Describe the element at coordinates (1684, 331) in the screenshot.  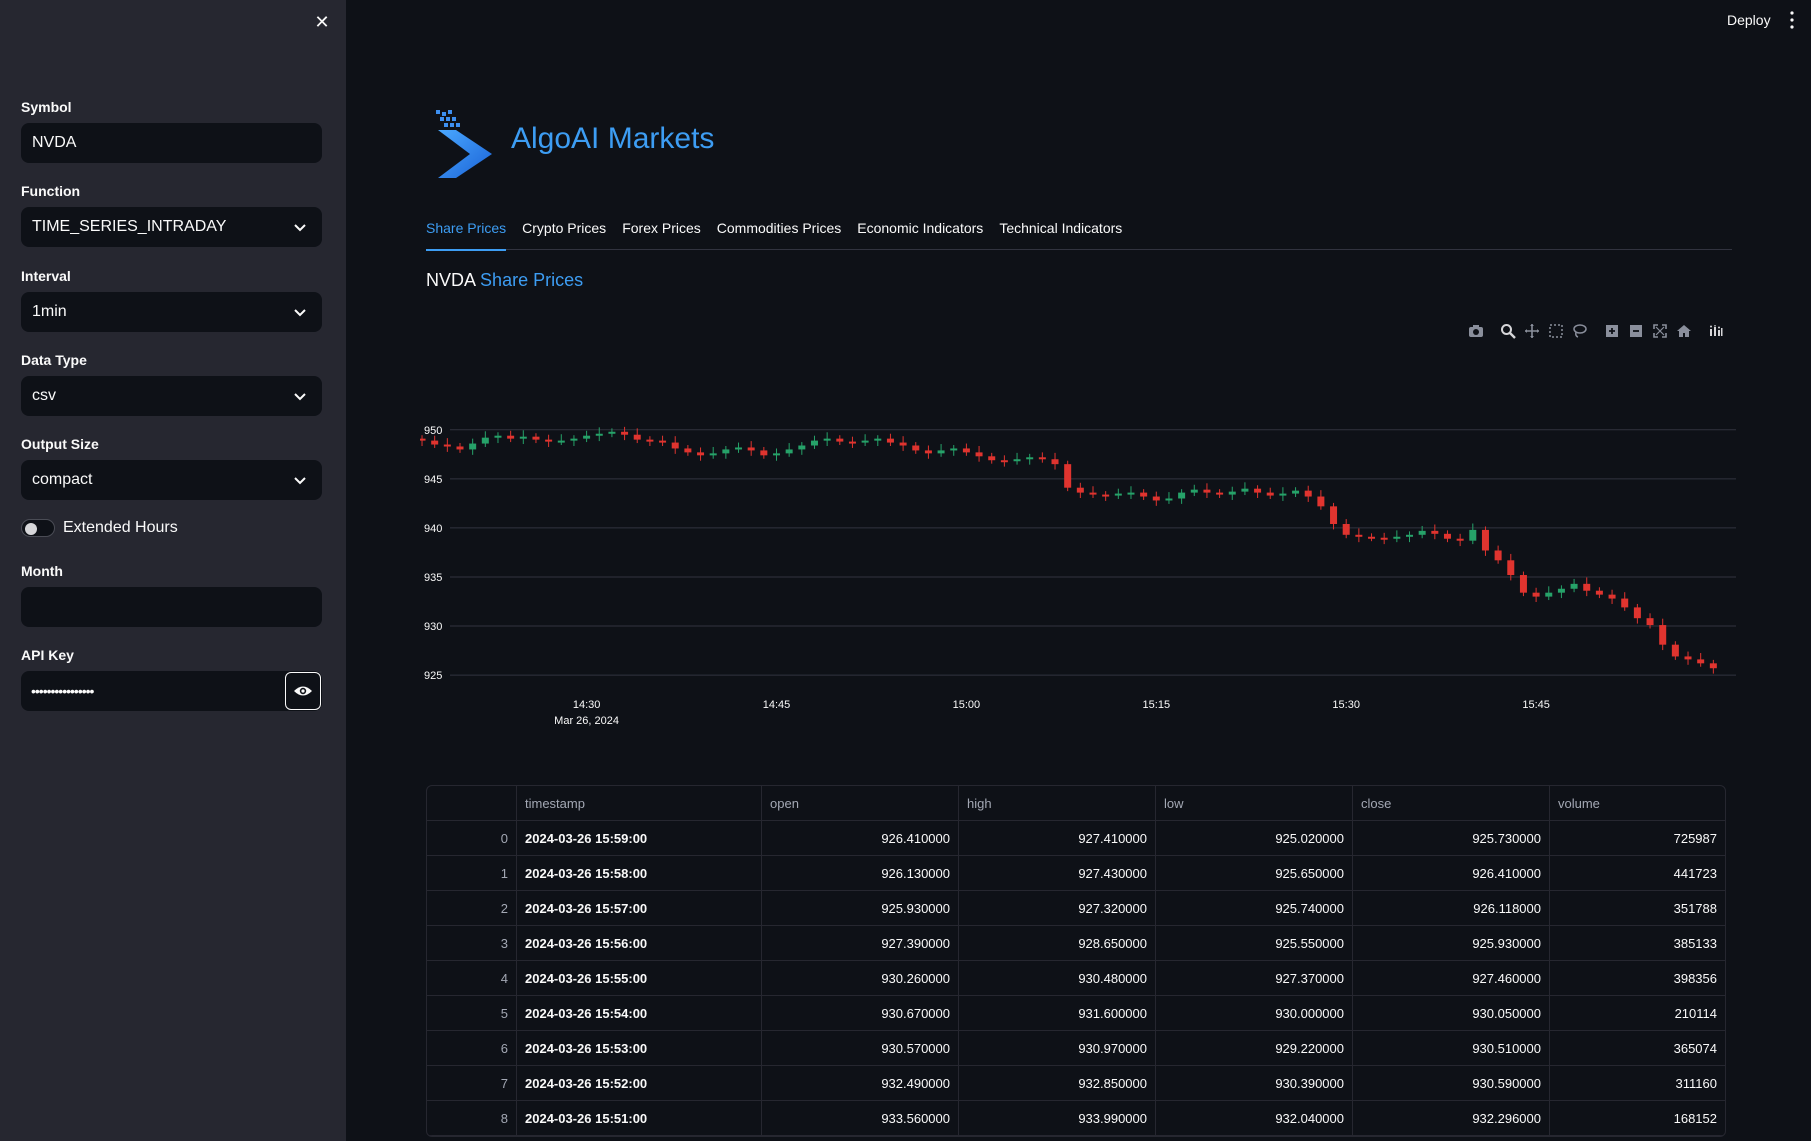
I see `home-icon` at that location.